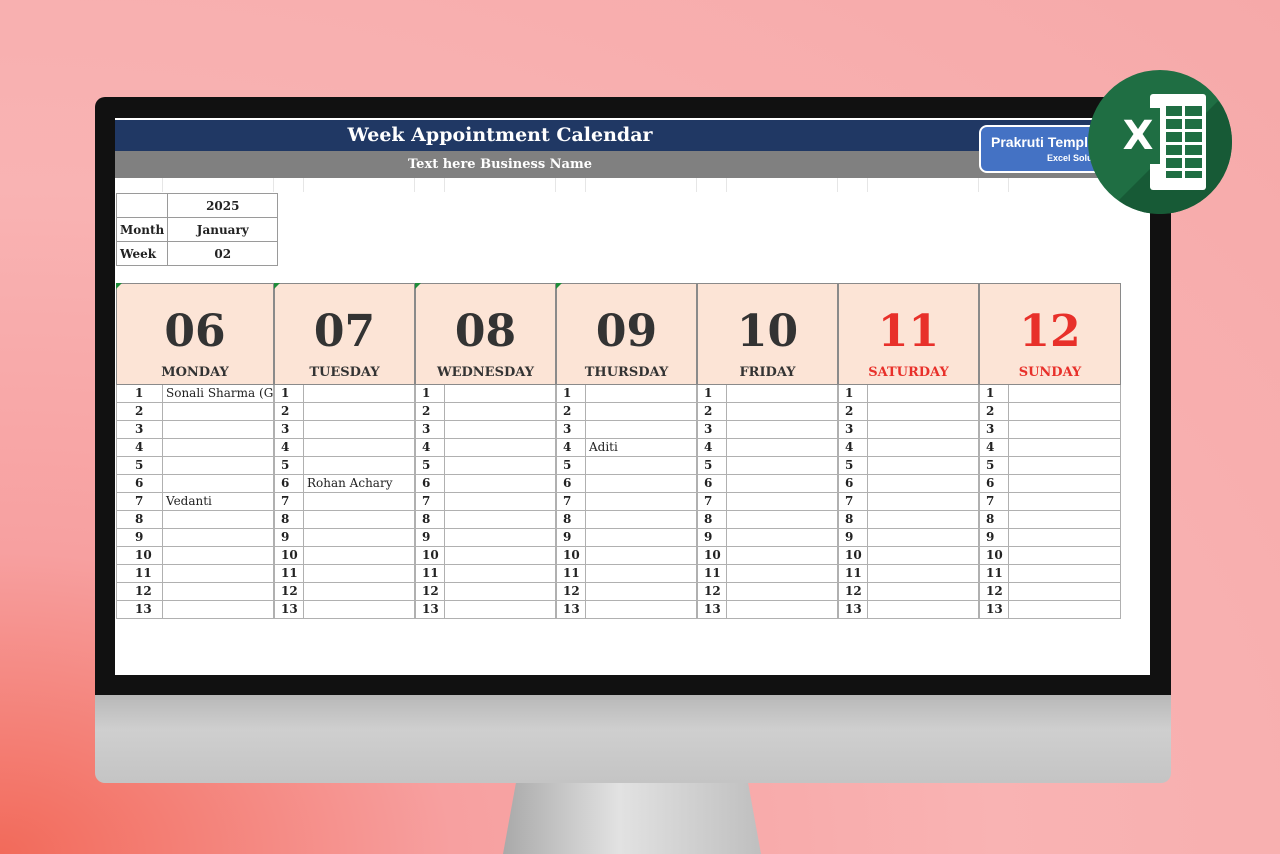 The width and height of the screenshot is (1280, 854). Describe the element at coordinates (500, 164) in the screenshot. I see `business-name: Text here Business Name` at that location.